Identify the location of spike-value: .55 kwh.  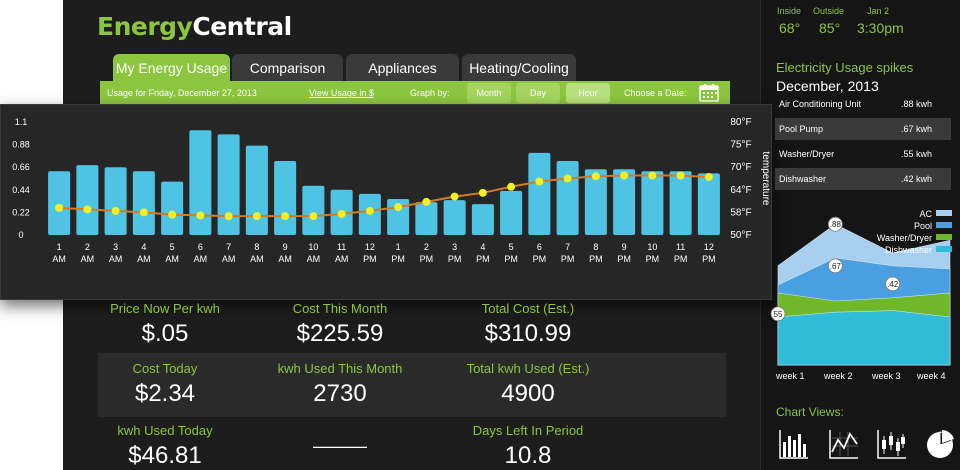
(917, 154).